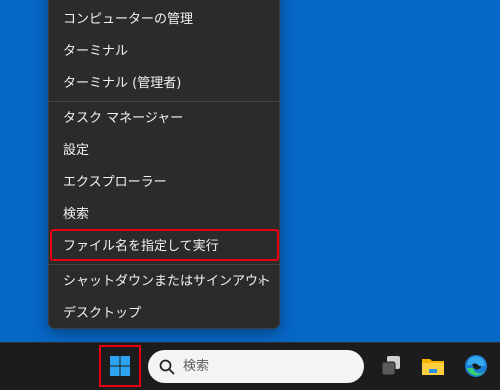 This screenshot has height=390, width=500. I want to click on menu-item-task-manager: タスク マネージャー, so click(164, 119).